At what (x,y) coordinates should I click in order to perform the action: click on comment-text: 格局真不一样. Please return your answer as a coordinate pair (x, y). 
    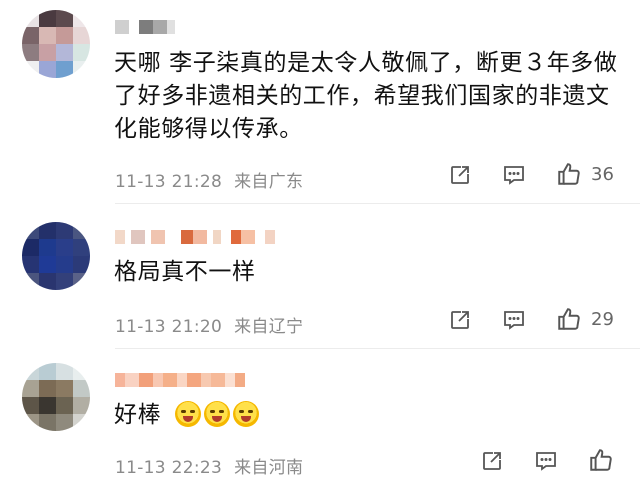
    Looking at the image, I should click on (185, 272).